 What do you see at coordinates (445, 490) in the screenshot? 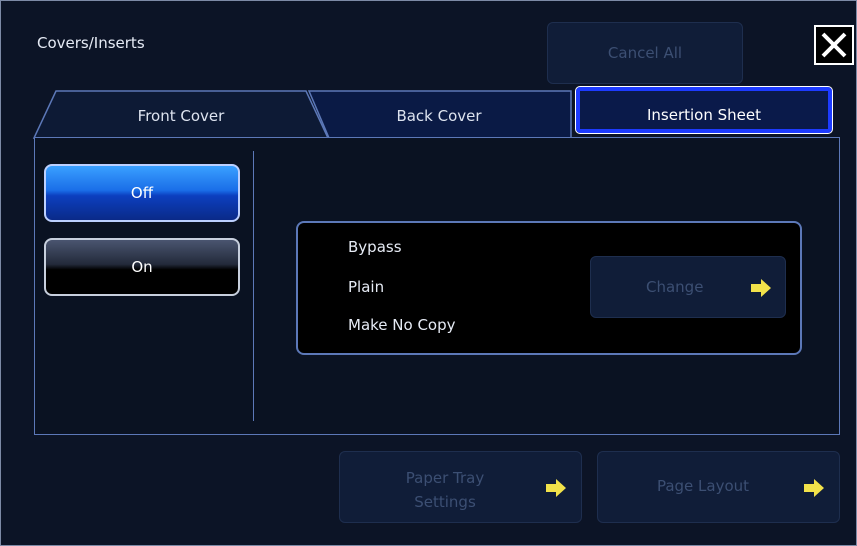
I see `paper-tray-settings-label: Paper Tray Settings` at bounding box center [445, 490].